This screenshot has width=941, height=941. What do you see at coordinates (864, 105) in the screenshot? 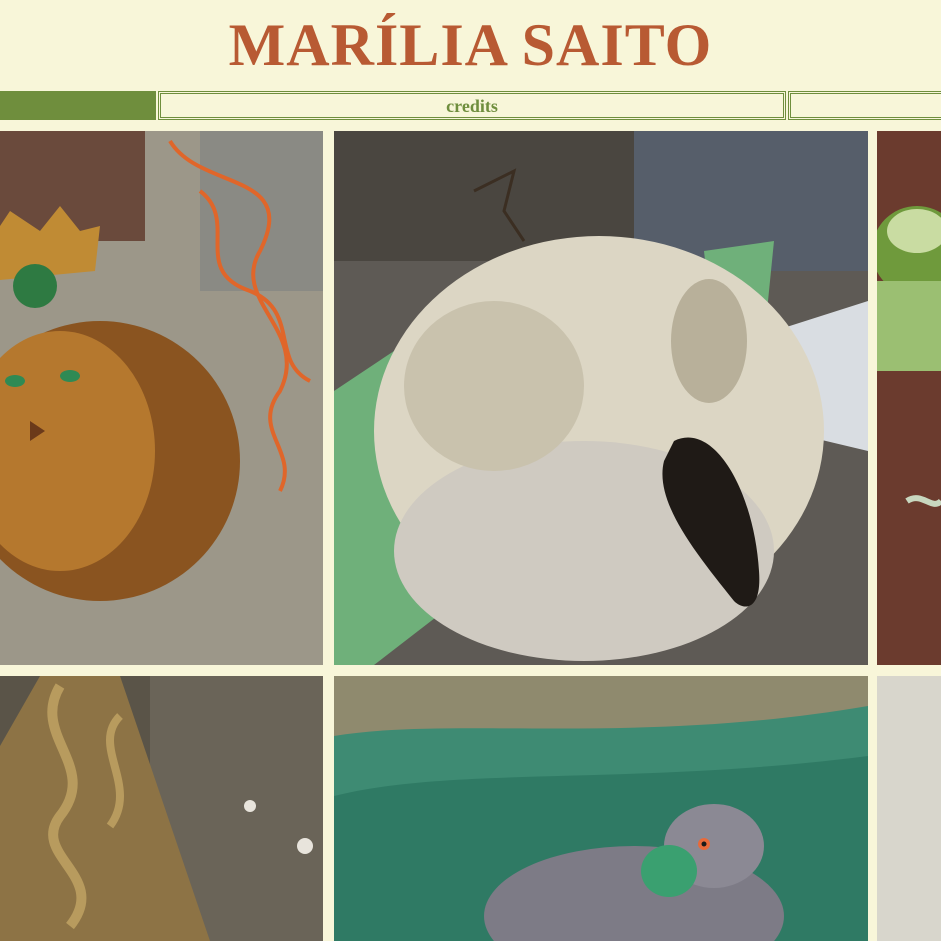
I see `nav-right-block` at bounding box center [864, 105].